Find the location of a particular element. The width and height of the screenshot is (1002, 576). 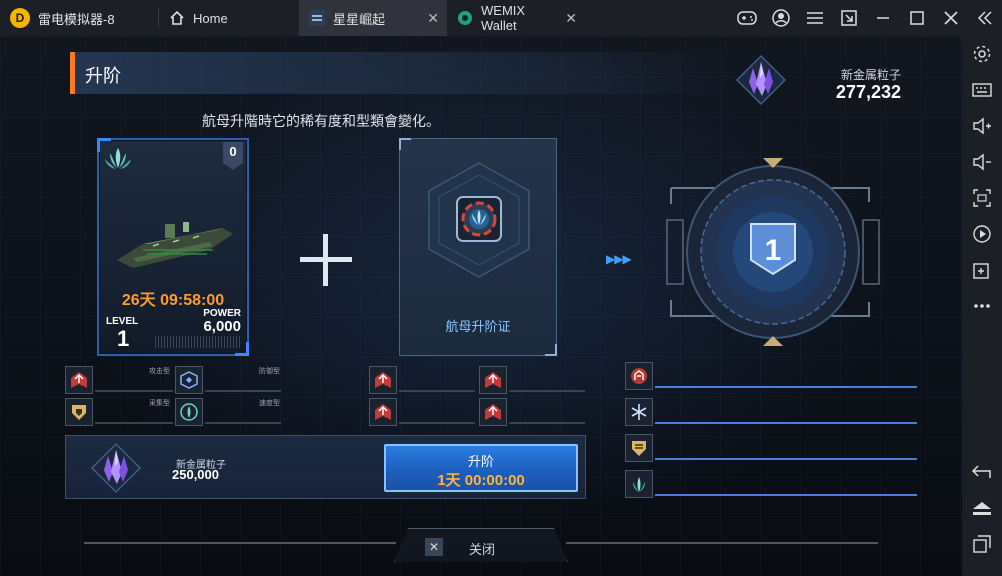

more-icon is located at coordinates (982, 306).